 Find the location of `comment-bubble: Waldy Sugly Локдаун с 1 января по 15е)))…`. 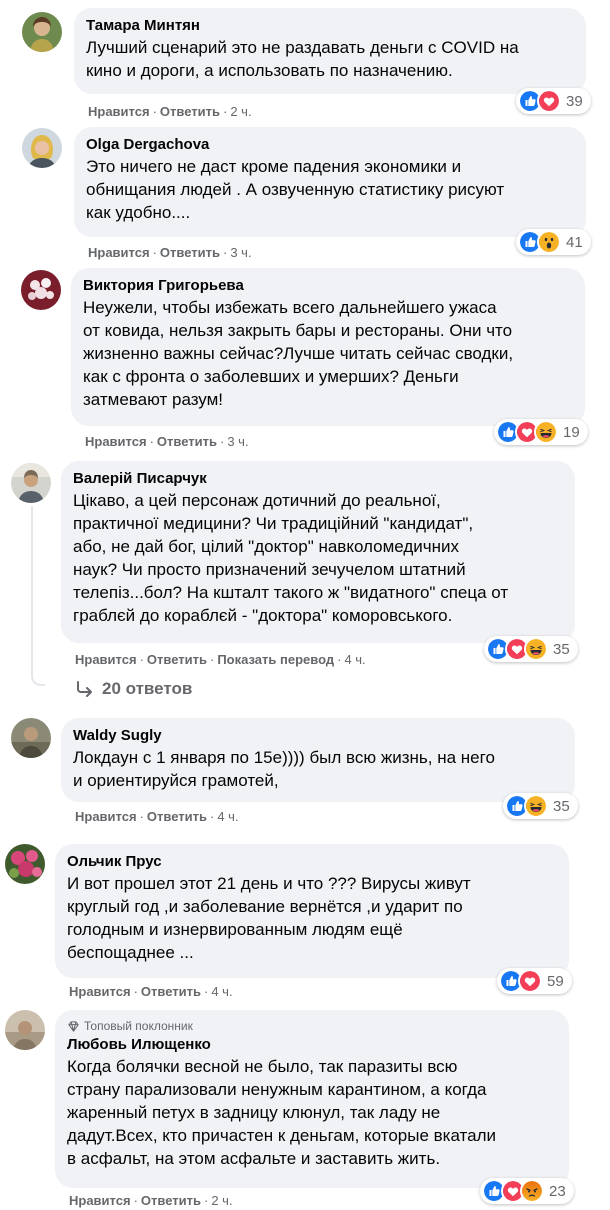

comment-bubble: Waldy Sugly Локдаун с 1 января по 15е)))… is located at coordinates (318, 760).